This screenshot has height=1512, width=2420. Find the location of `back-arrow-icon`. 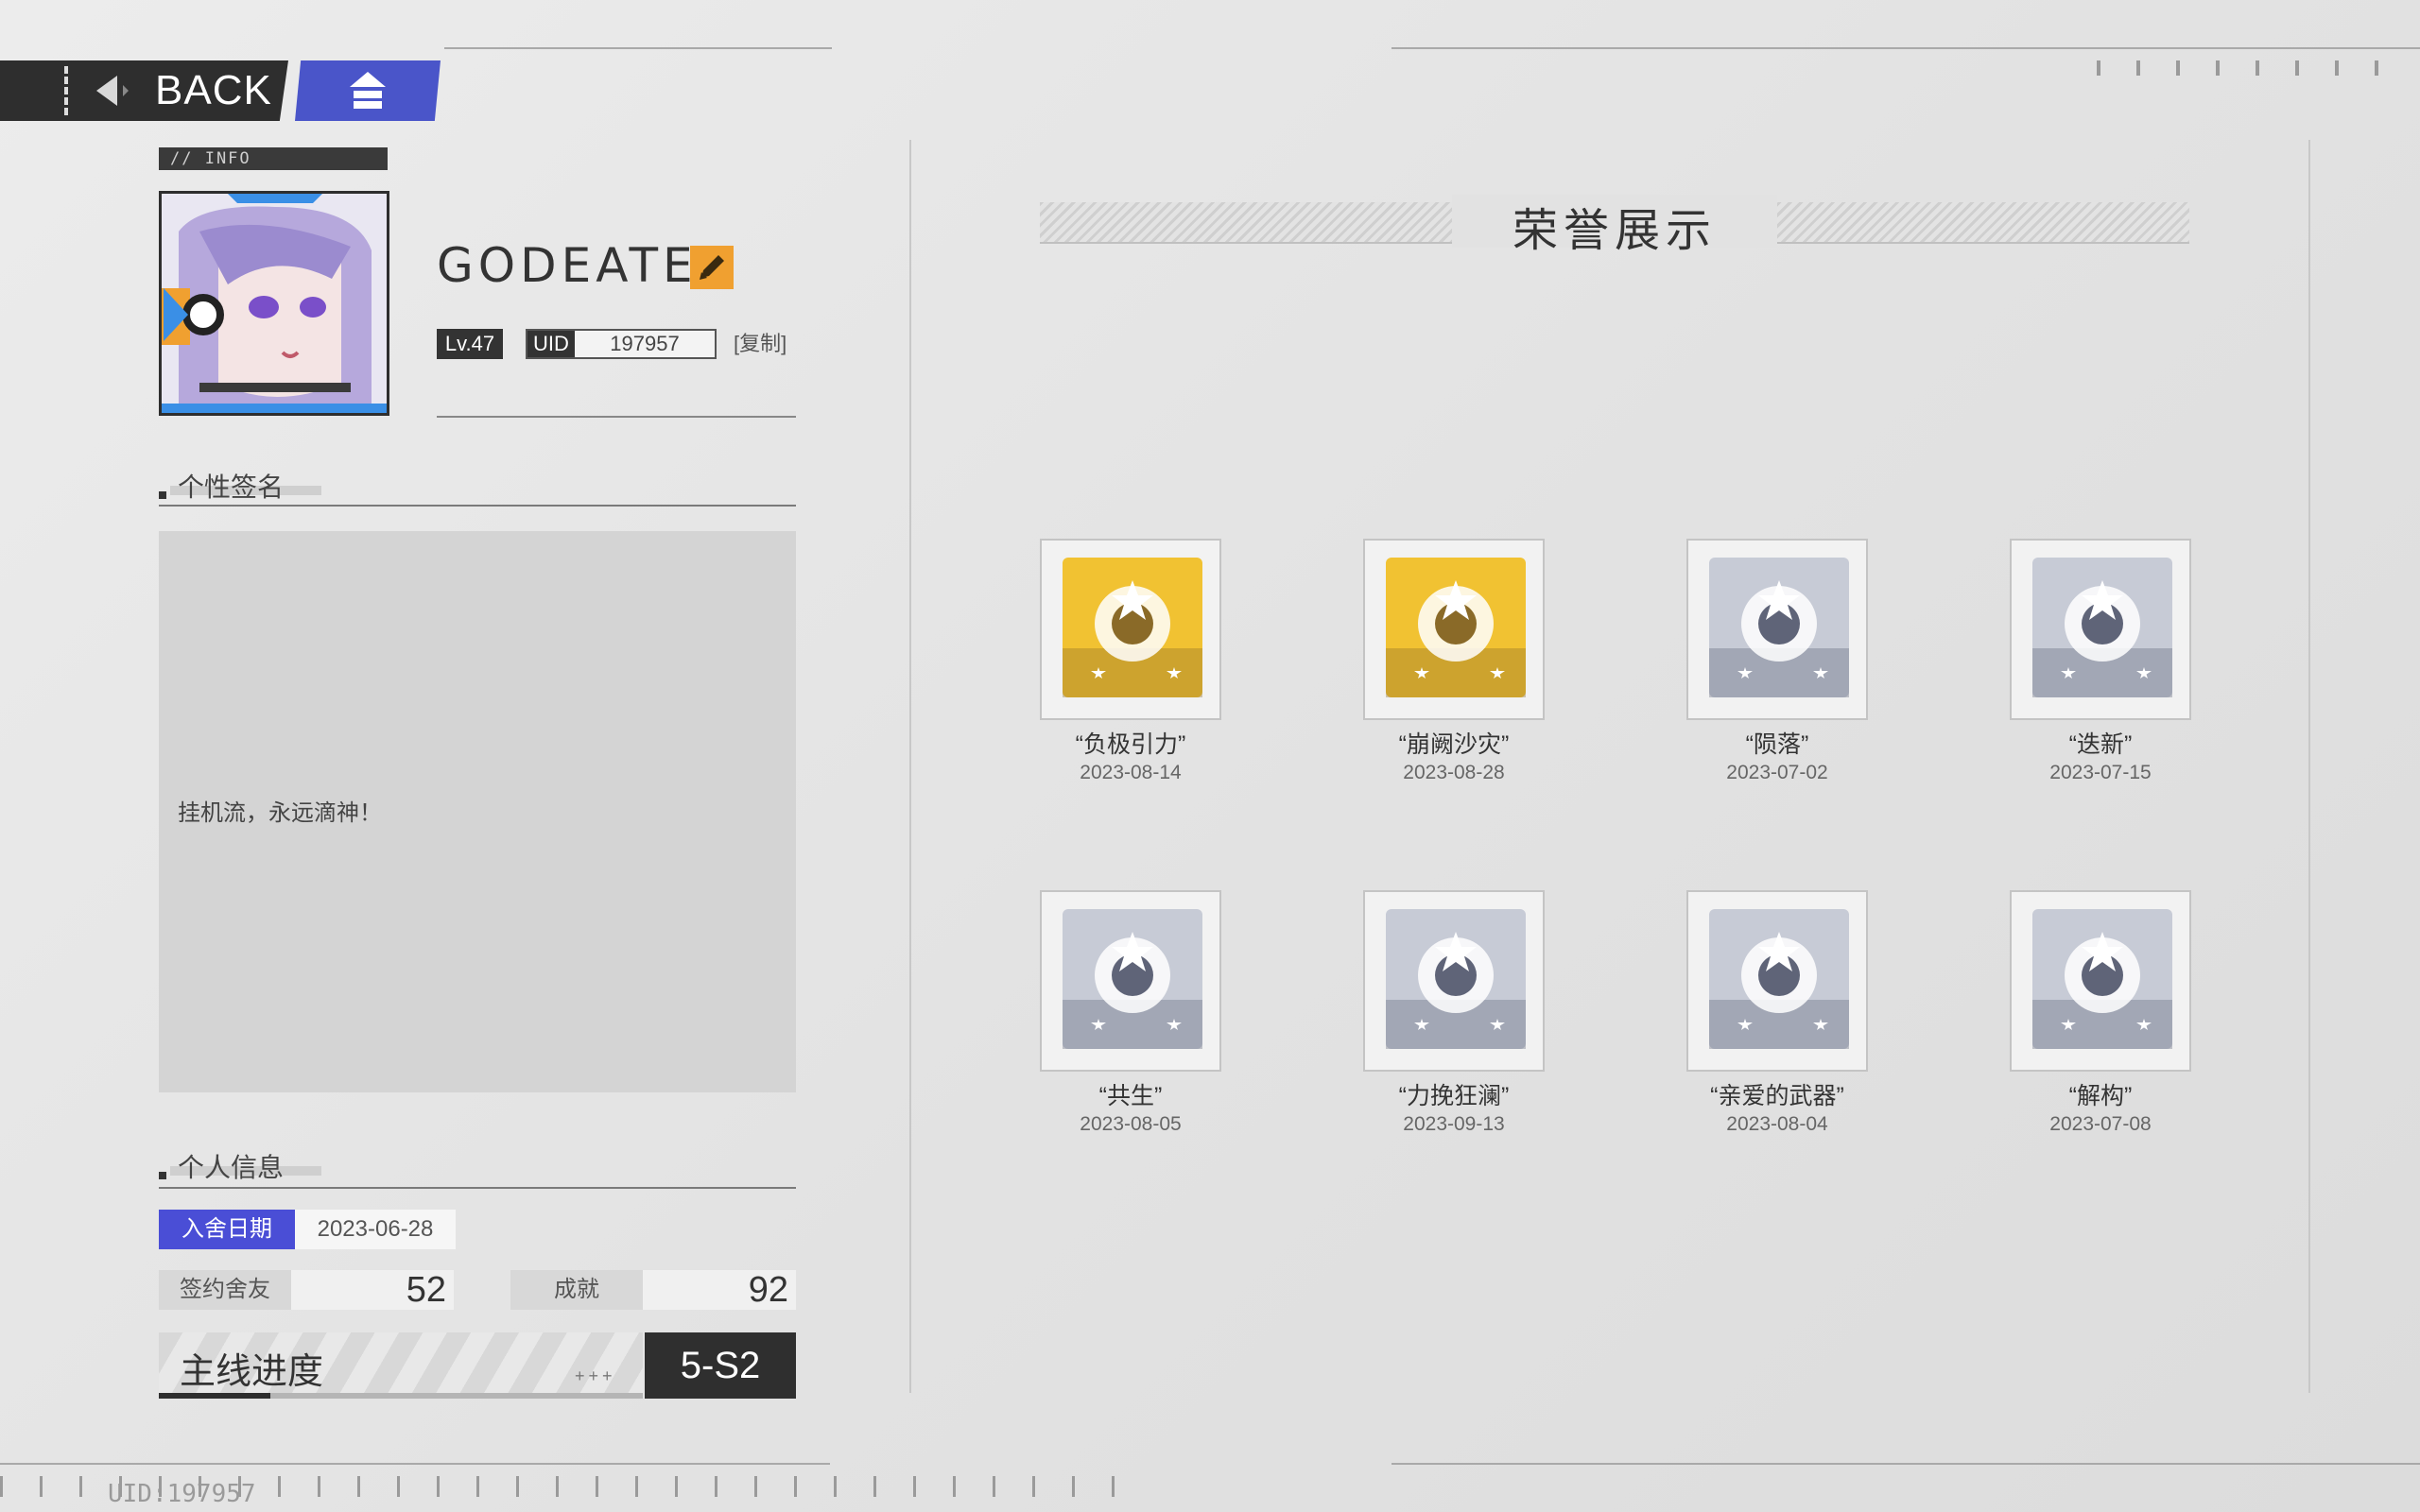

back-arrow-icon is located at coordinates (112, 91).